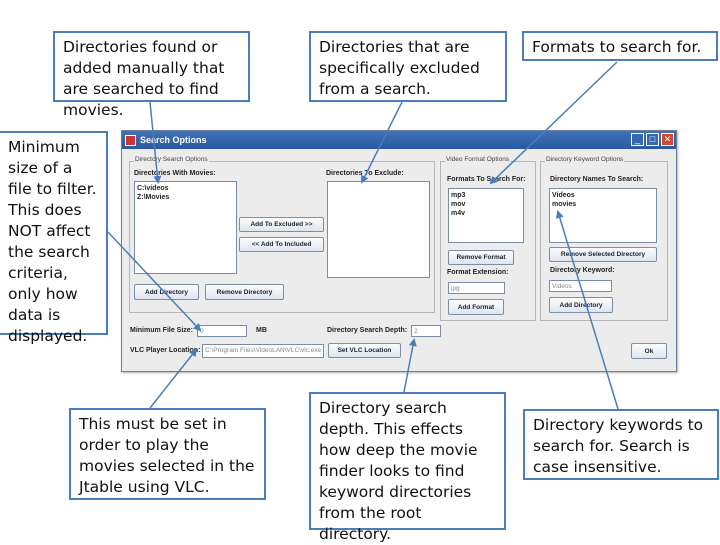 The image size is (720, 545). What do you see at coordinates (486, 195) in the screenshot?
I see `list-item: mp3` at bounding box center [486, 195].